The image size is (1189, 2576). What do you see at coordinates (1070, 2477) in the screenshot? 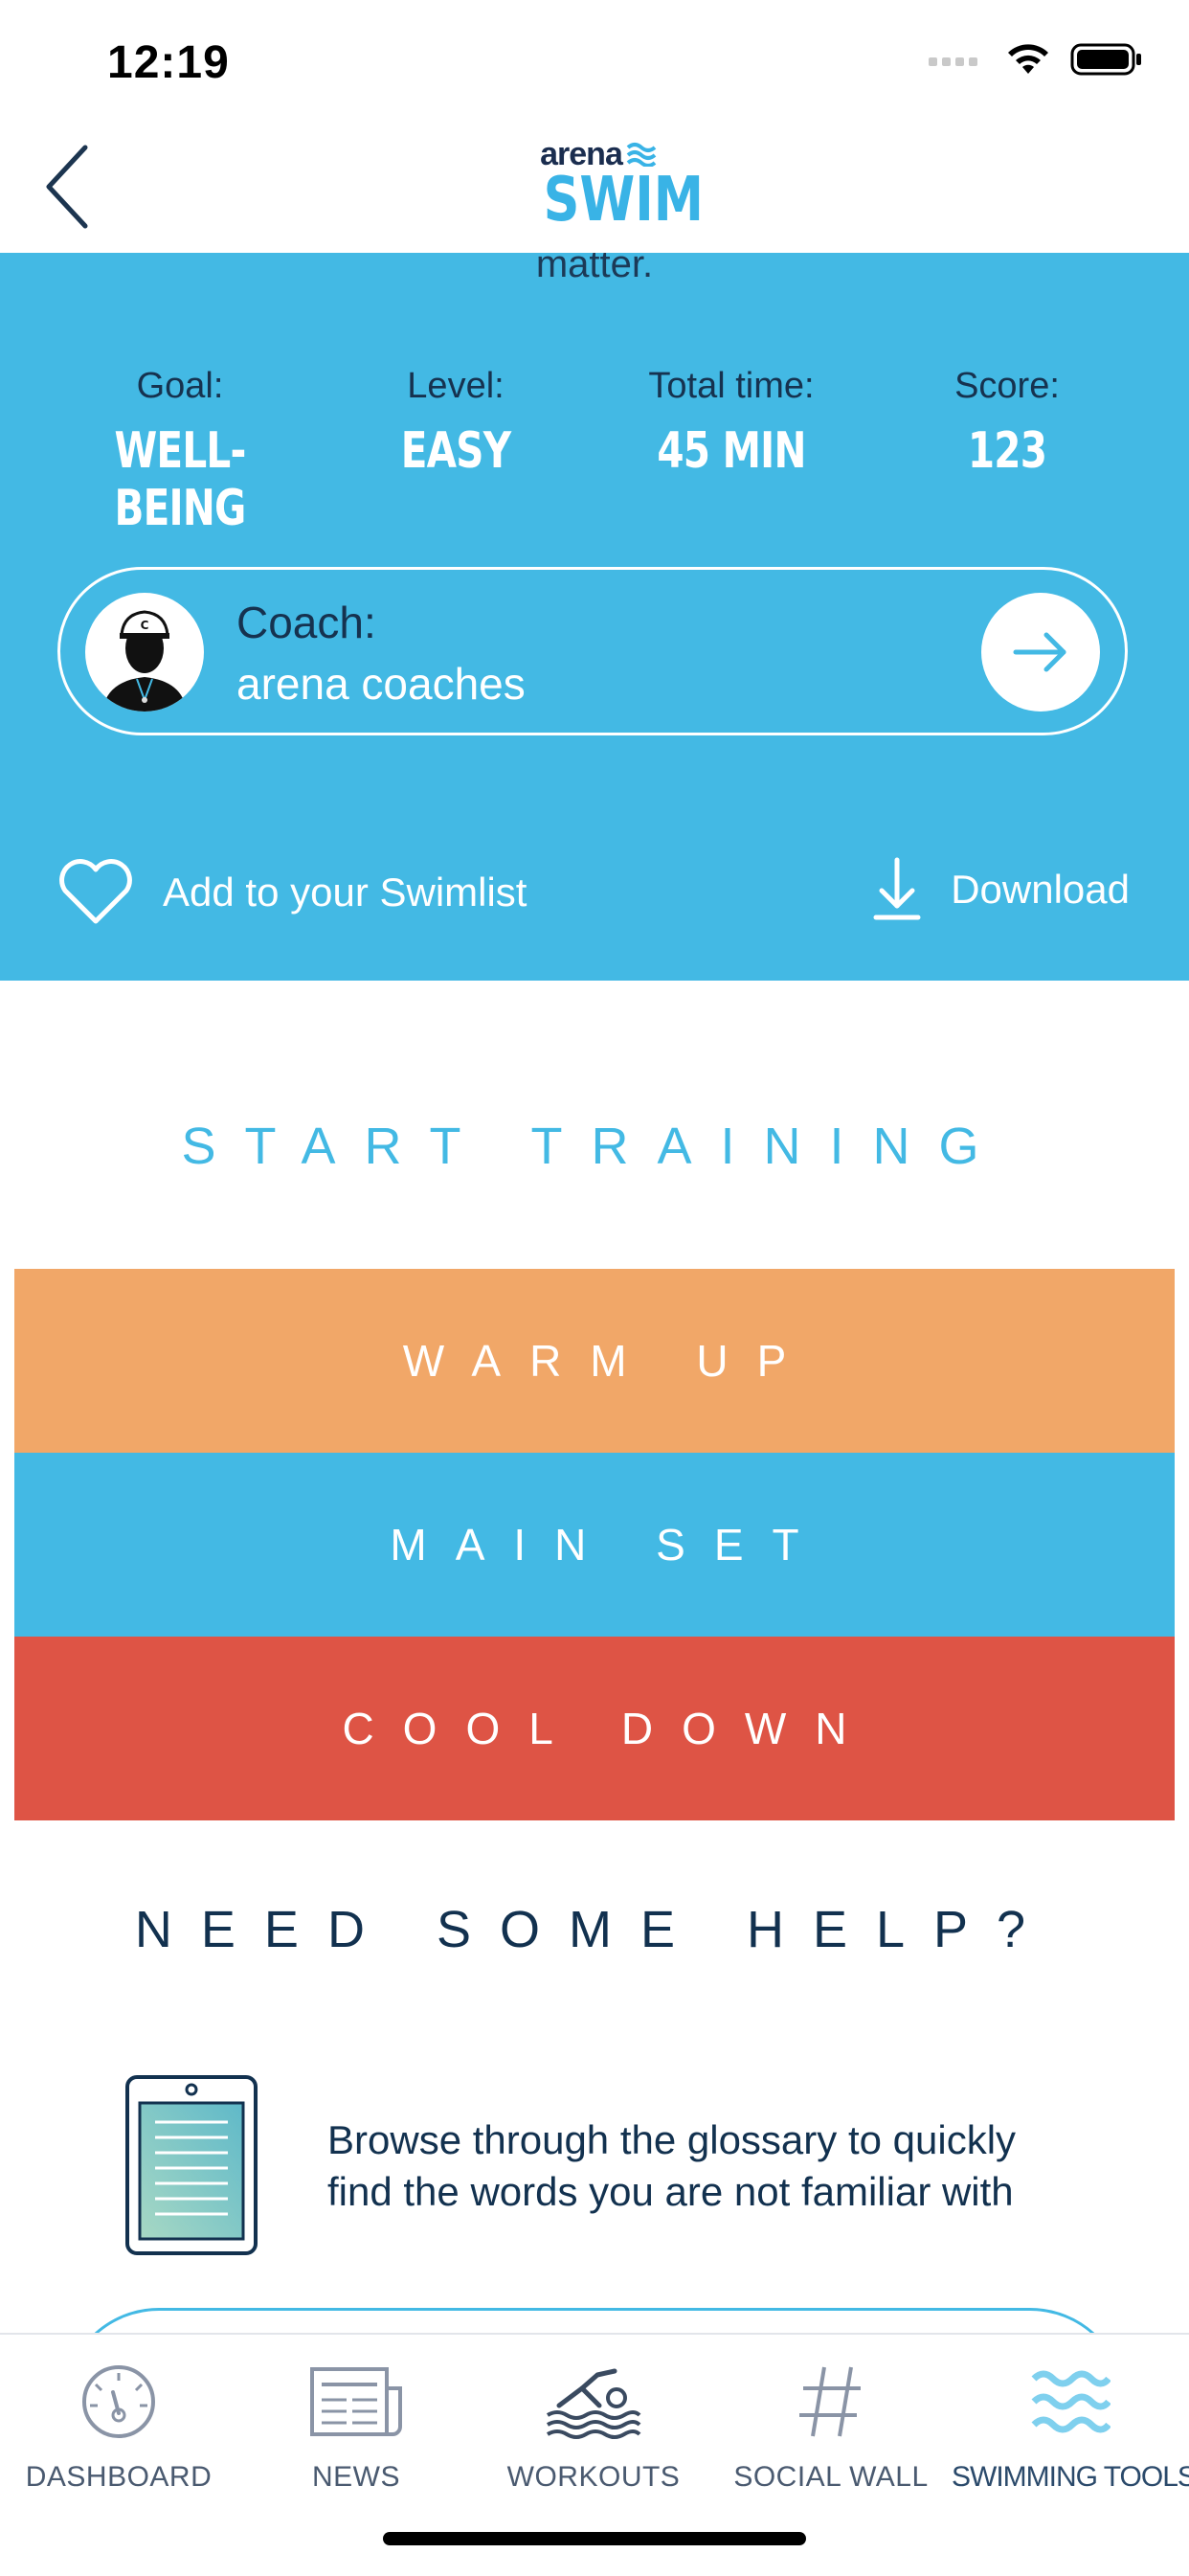
I see `tab-label: SWIMMING TOOLS` at bounding box center [1070, 2477].